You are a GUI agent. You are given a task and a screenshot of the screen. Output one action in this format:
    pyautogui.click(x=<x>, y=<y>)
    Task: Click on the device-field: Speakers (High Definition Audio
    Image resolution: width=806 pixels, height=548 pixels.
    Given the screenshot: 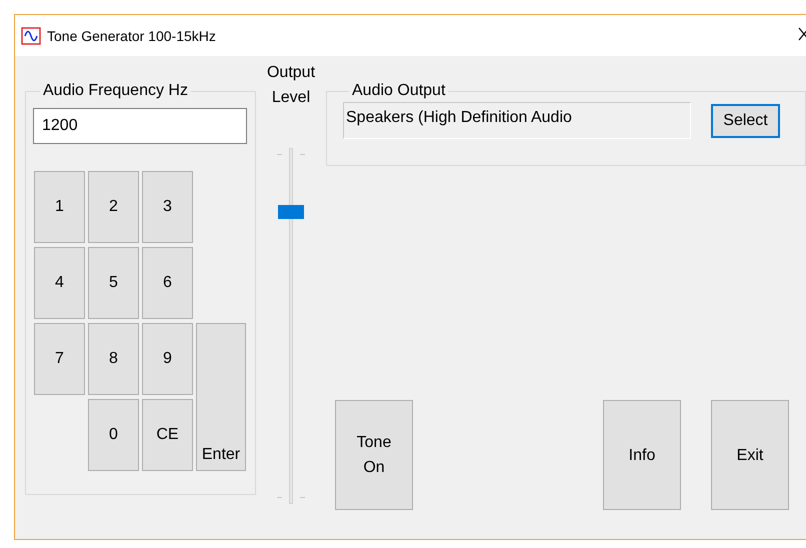 What is the action you would take?
    pyautogui.click(x=517, y=120)
    